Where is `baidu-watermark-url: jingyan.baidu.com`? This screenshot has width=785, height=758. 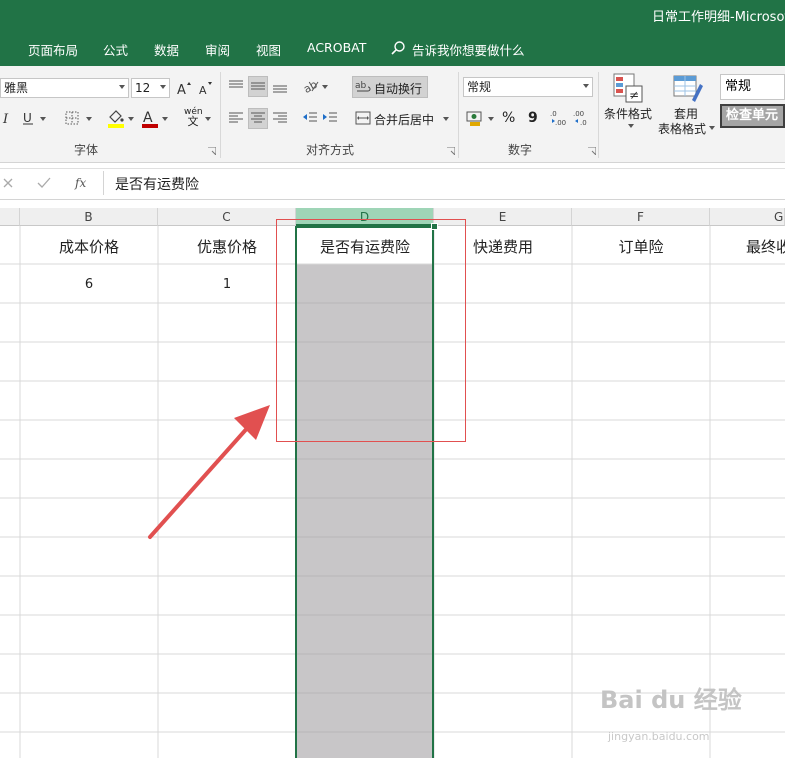 baidu-watermark-url: jingyan.baidu.com is located at coordinates (659, 736).